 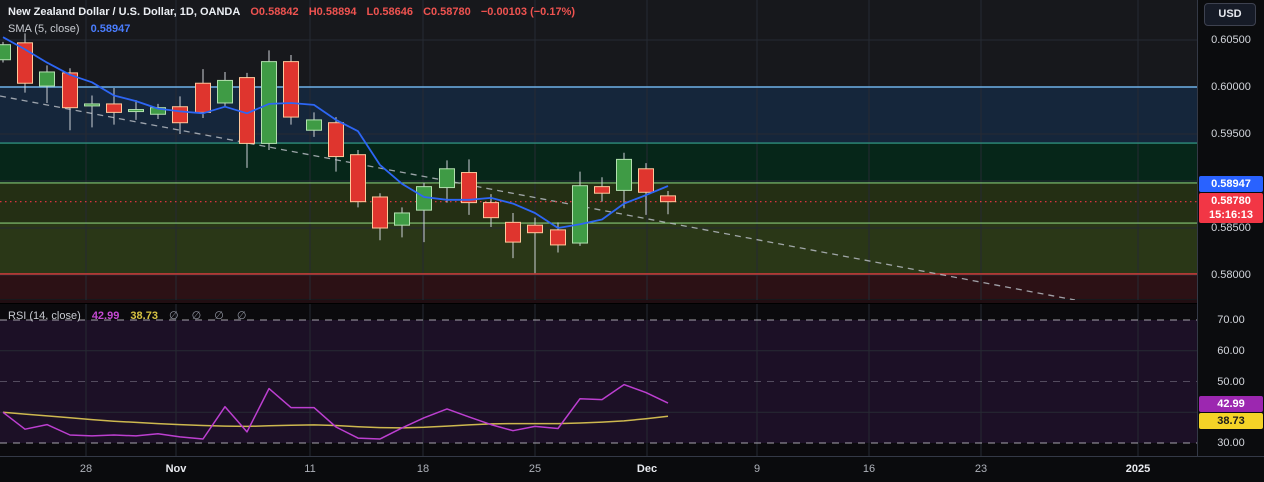 What do you see at coordinates (1231, 404) in the screenshot?
I see `rsi-fast-badge: 42.99` at bounding box center [1231, 404].